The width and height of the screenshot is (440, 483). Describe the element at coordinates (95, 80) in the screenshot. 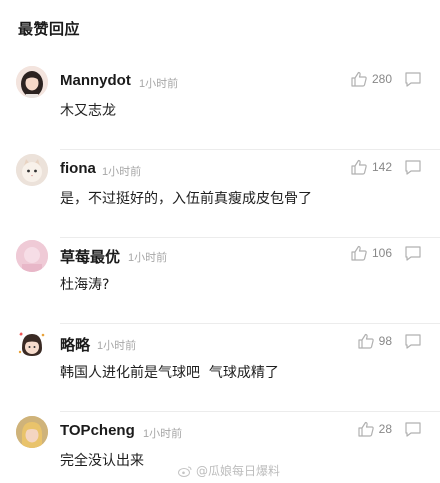

I see `username: Mannydot` at that location.